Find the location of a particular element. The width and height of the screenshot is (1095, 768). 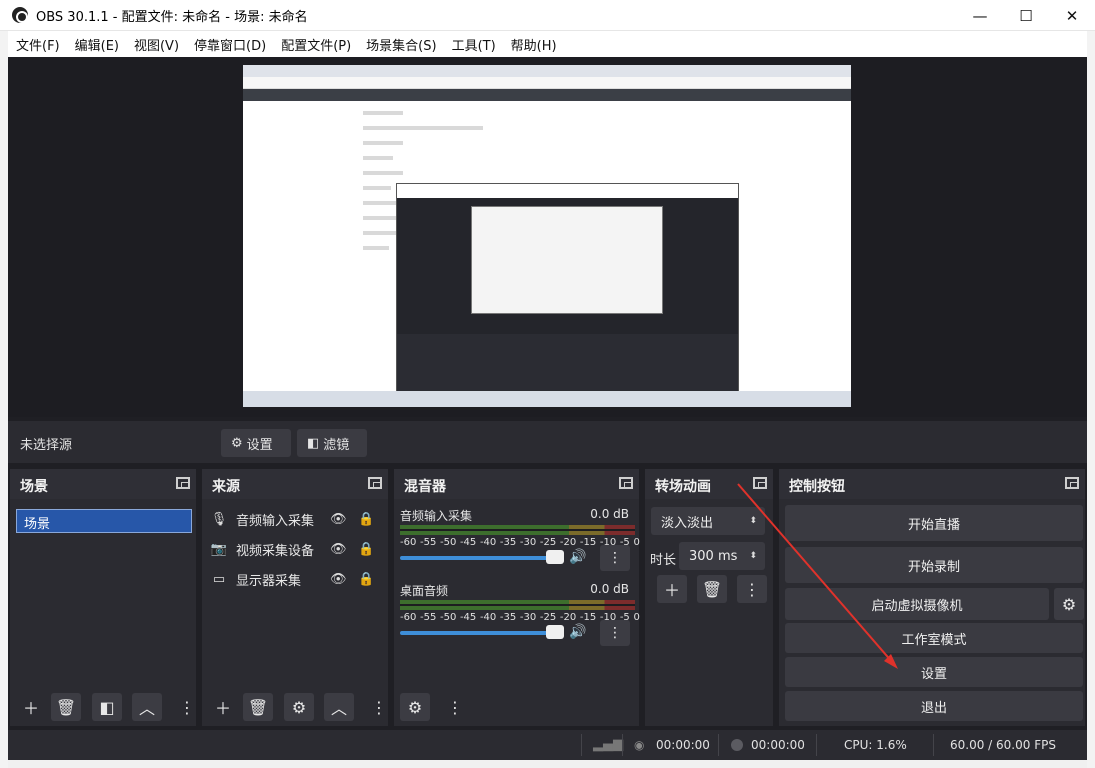

plus-icon: ＋ is located at coordinates (30, 708).